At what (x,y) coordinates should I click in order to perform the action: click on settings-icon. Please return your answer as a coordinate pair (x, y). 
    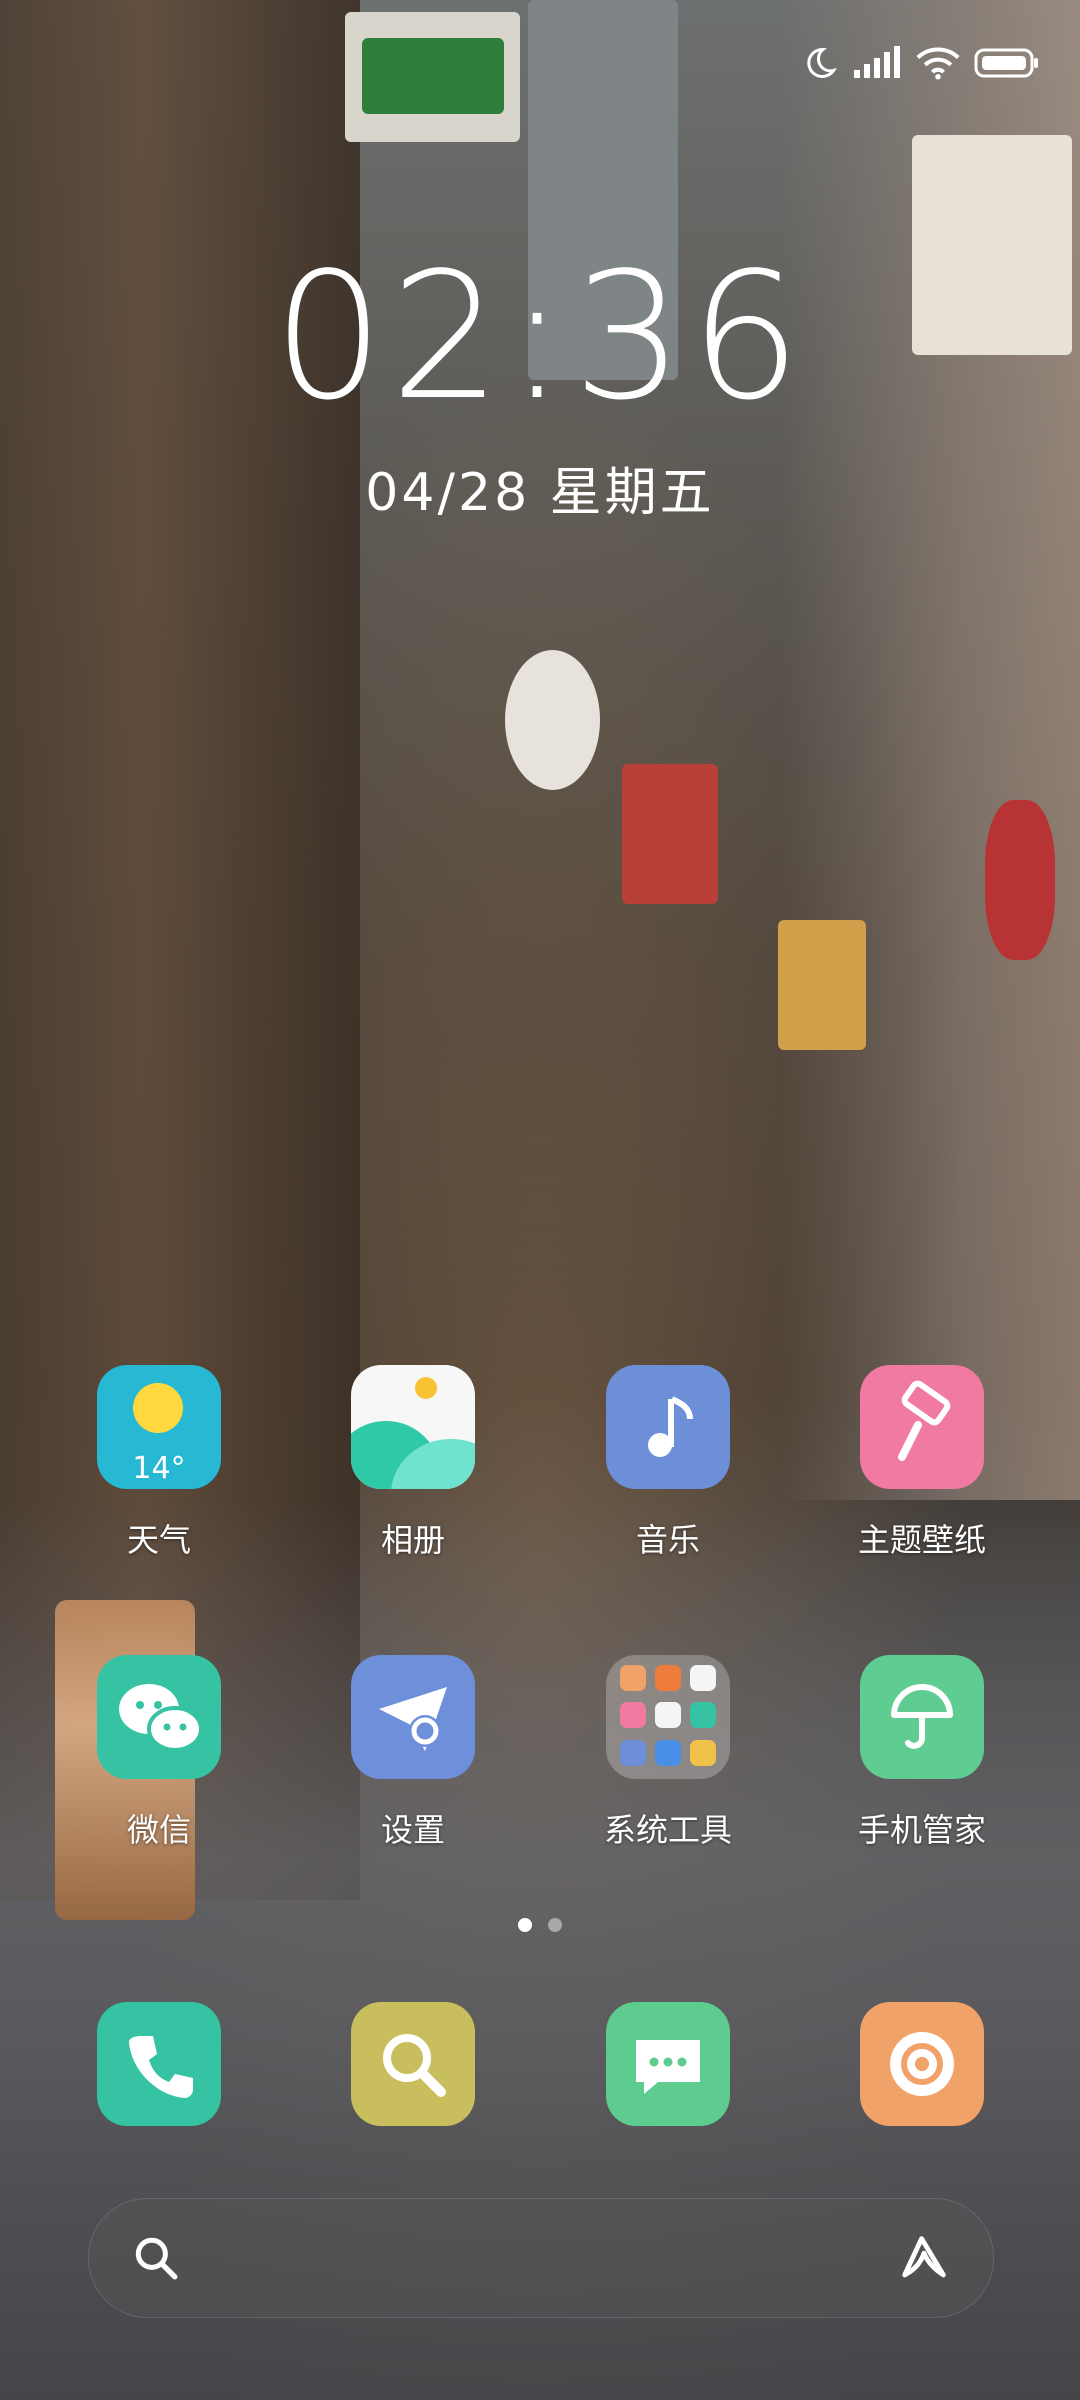
    Looking at the image, I should click on (413, 1717).